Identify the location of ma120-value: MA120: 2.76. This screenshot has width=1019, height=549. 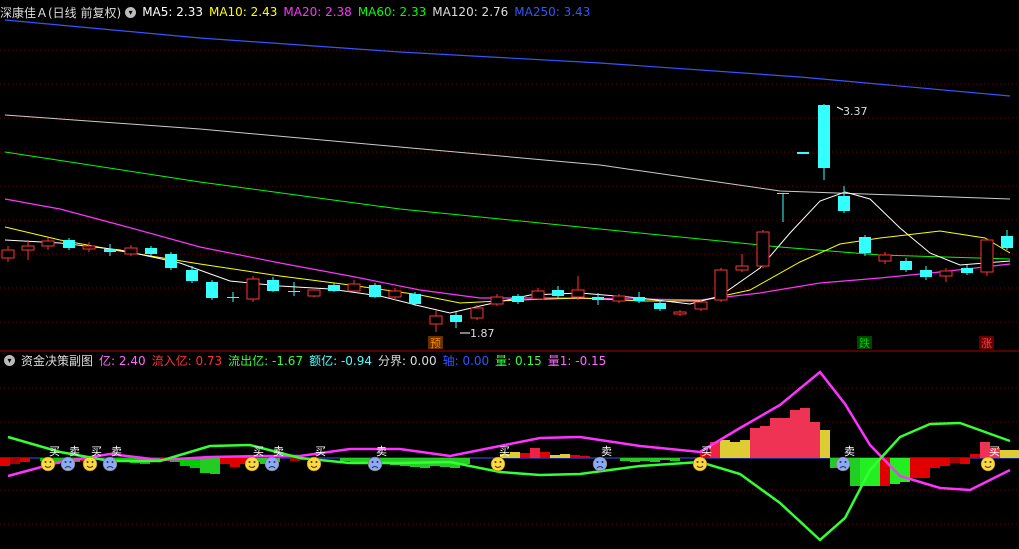
(470, 12).